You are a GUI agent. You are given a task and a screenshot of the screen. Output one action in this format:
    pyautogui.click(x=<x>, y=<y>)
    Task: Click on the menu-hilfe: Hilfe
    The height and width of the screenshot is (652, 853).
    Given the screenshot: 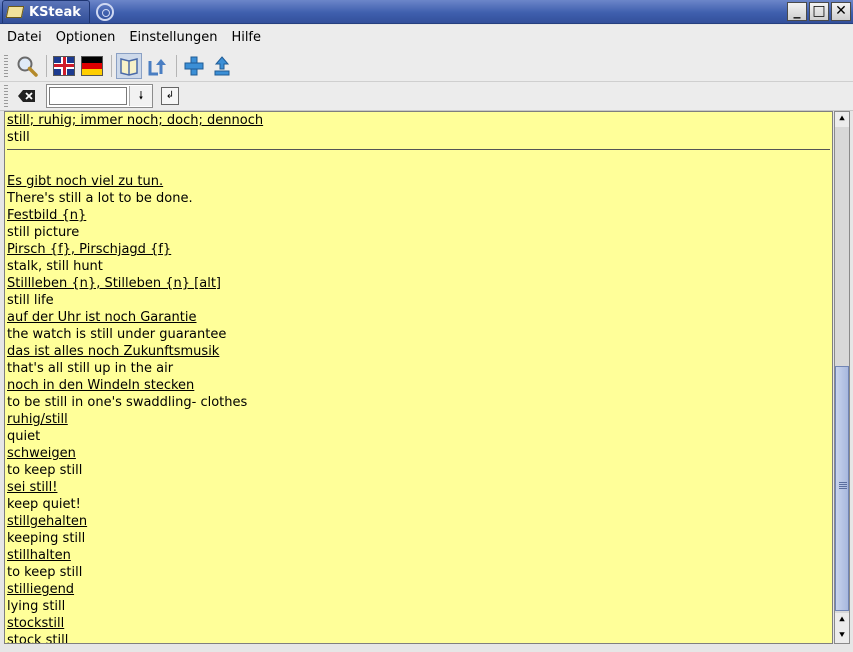 What is the action you would take?
    pyautogui.click(x=246, y=37)
    